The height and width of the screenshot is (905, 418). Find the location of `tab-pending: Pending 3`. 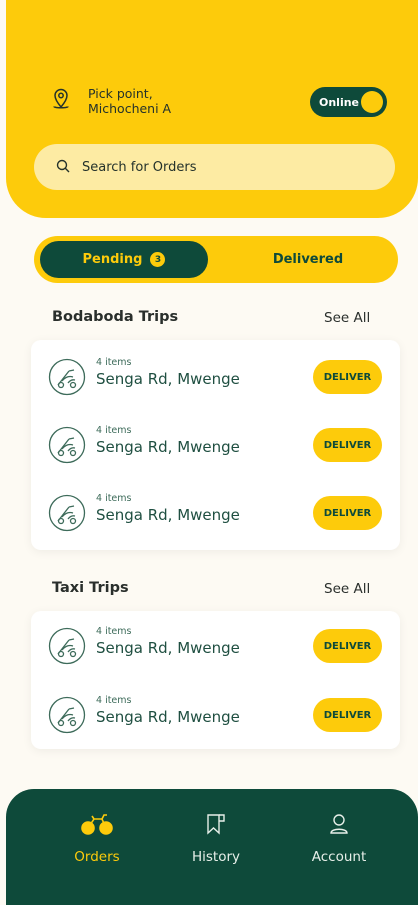

tab-pending: Pending 3 is located at coordinates (124, 259).